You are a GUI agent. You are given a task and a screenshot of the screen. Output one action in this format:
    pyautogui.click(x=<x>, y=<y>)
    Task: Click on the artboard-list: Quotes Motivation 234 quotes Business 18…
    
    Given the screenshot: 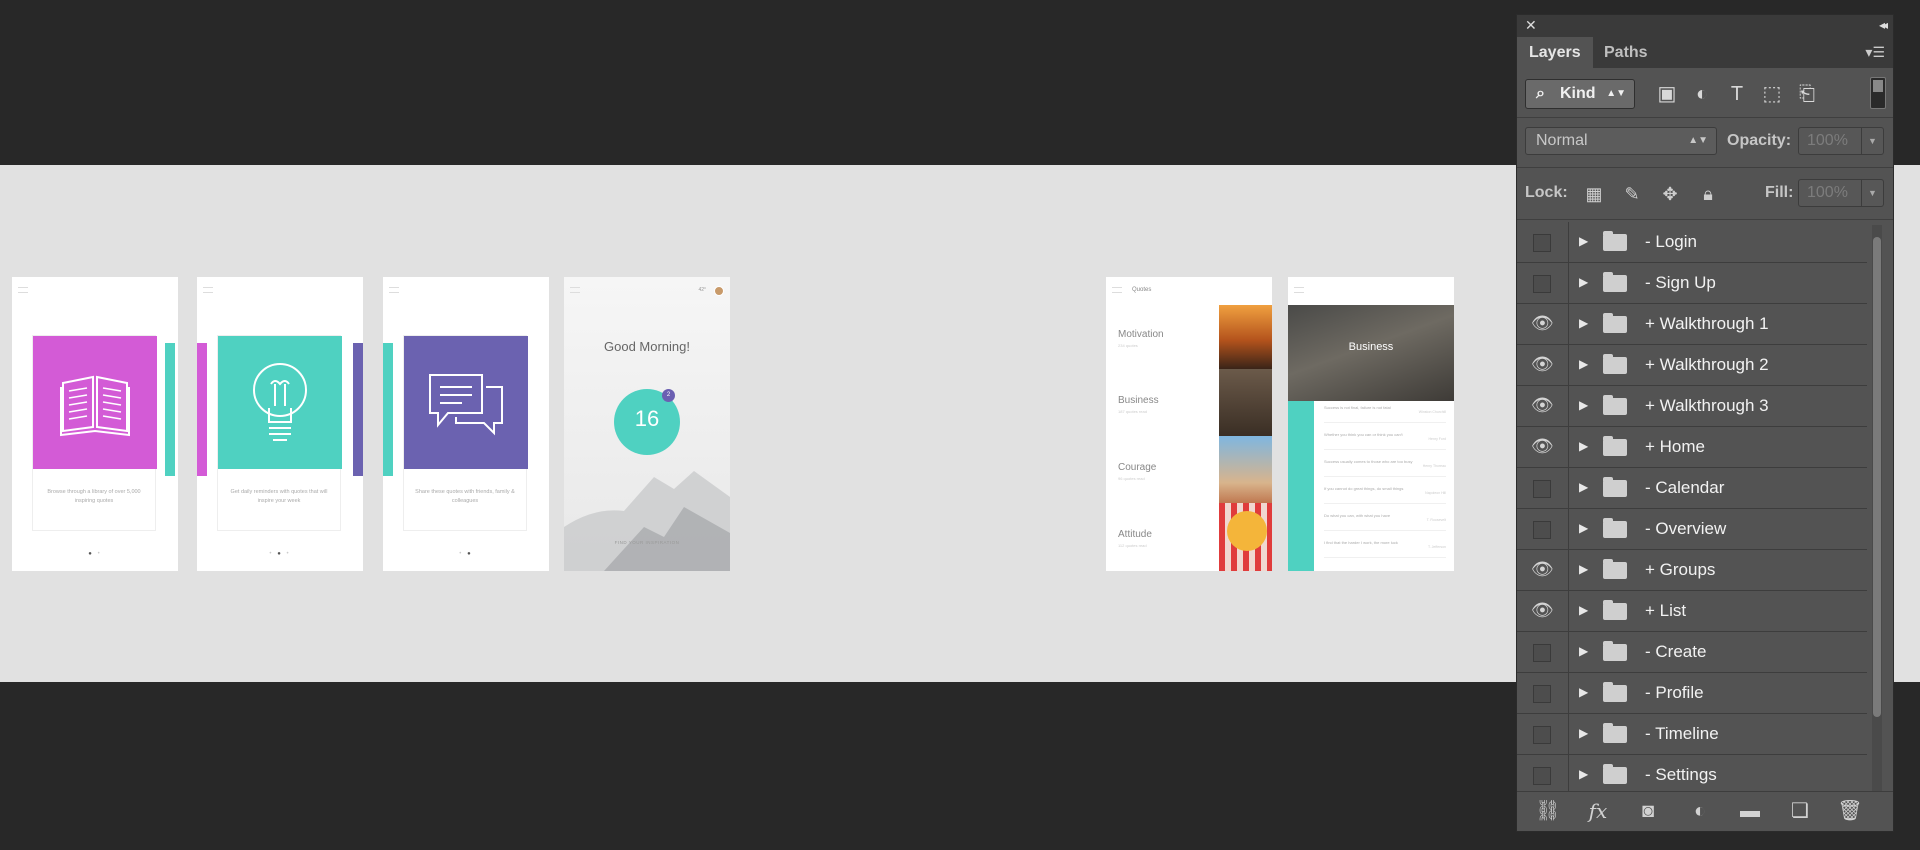 What is the action you would take?
    pyautogui.click(x=1189, y=424)
    